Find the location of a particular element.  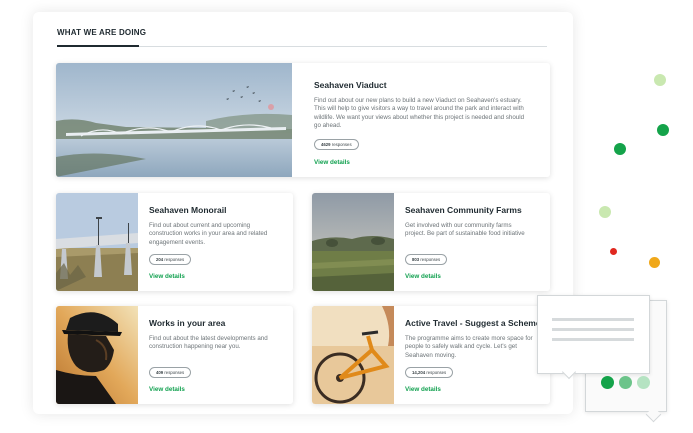

card-title: Seahaven Monorail is located at coordinates (188, 210).